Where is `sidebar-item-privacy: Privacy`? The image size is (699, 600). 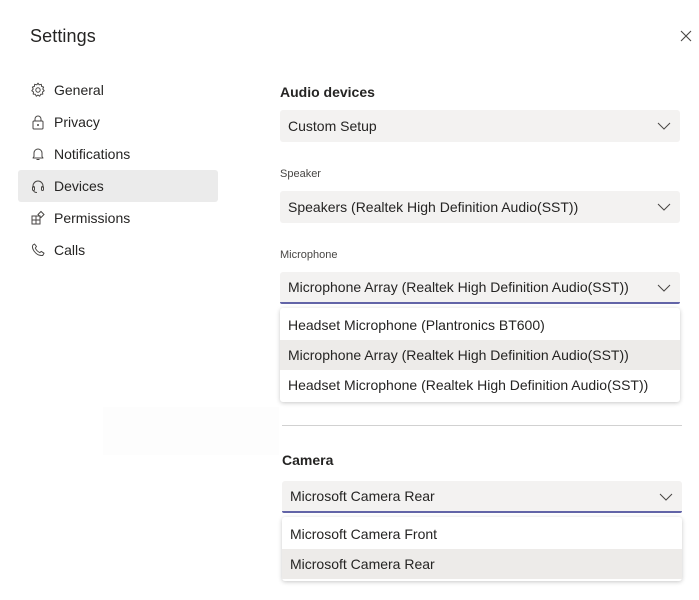 sidebar-item-privacy: Privacy is located at coordinates (118, 122).